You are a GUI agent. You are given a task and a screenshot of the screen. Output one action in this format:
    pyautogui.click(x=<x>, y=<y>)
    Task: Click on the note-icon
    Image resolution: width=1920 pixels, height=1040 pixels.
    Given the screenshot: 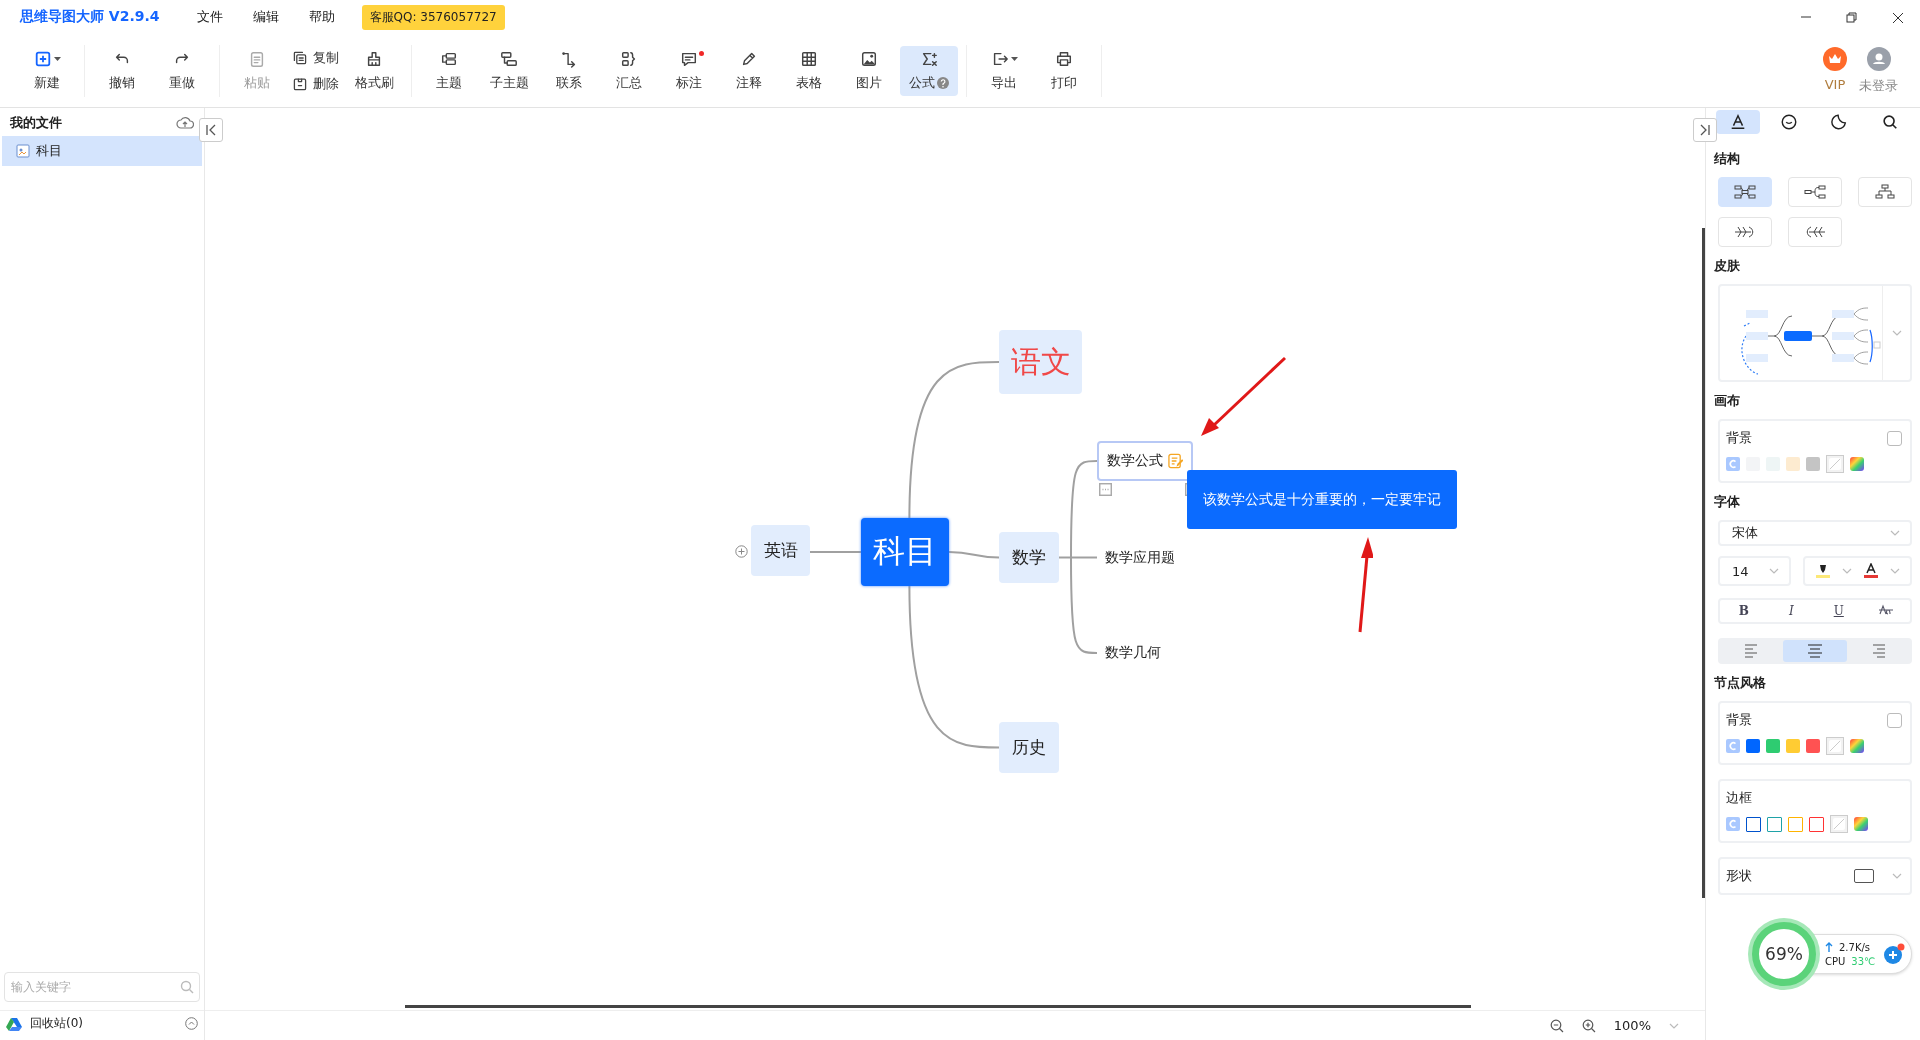 What is the action you would take?
    pyautogui.click(x=1175, y=461)
    